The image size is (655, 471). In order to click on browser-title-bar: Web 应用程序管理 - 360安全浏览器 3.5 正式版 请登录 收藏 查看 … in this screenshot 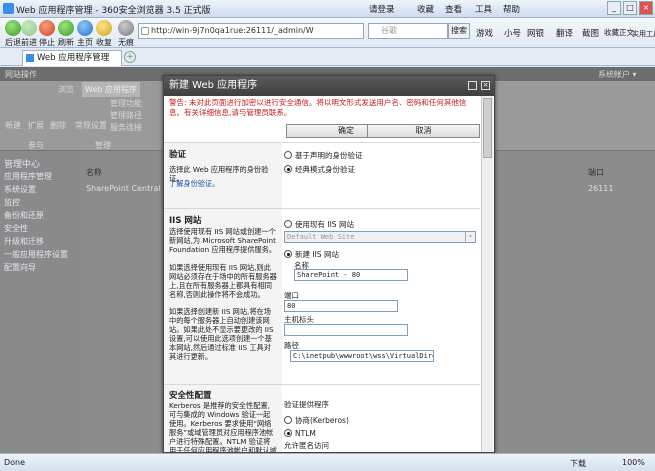, I will do `click(327, 9)`.